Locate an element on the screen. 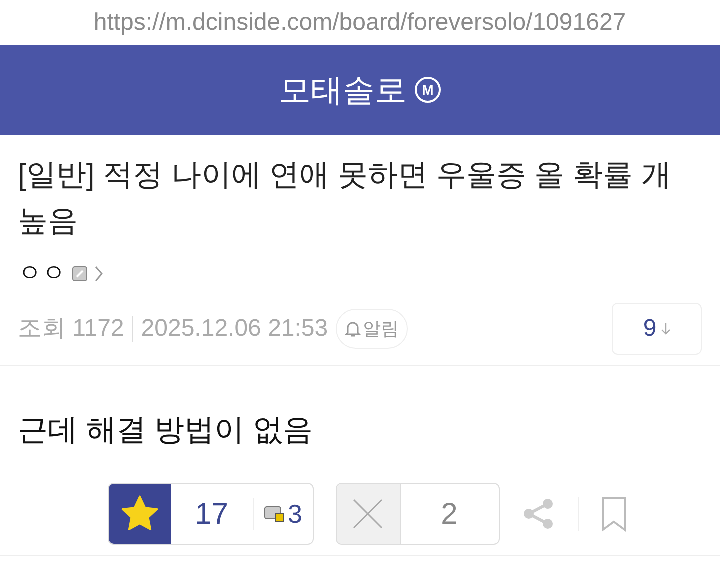 The height and width of the screenshot is (571, 720). minor-gallery-badge: M is located at coordinates (428, 90).